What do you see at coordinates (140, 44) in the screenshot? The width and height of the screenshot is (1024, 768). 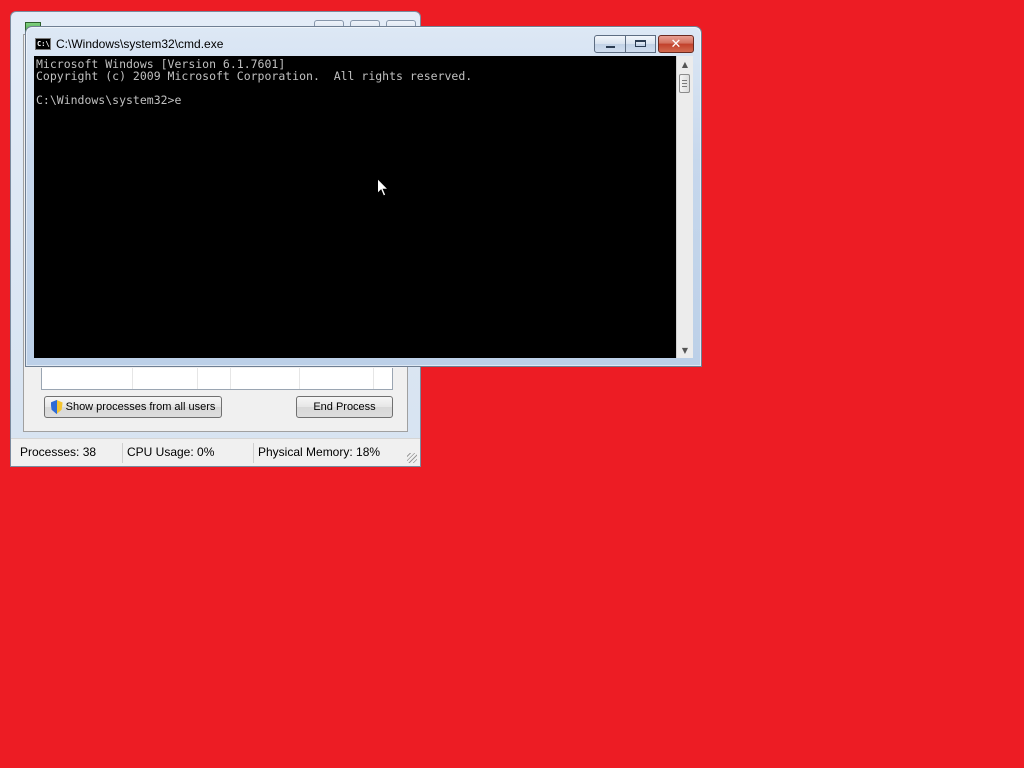 I see `window-title: C:\Windows\system32\cmd.exe` at bounding box center [140, 44].